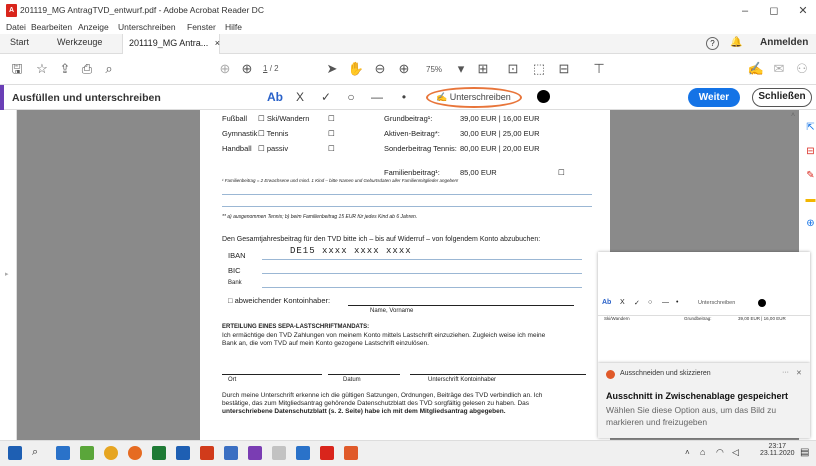  Describe the element at coordinates (799, 373) in the screenshot. I see `toast-close-button: ✕` at that location.